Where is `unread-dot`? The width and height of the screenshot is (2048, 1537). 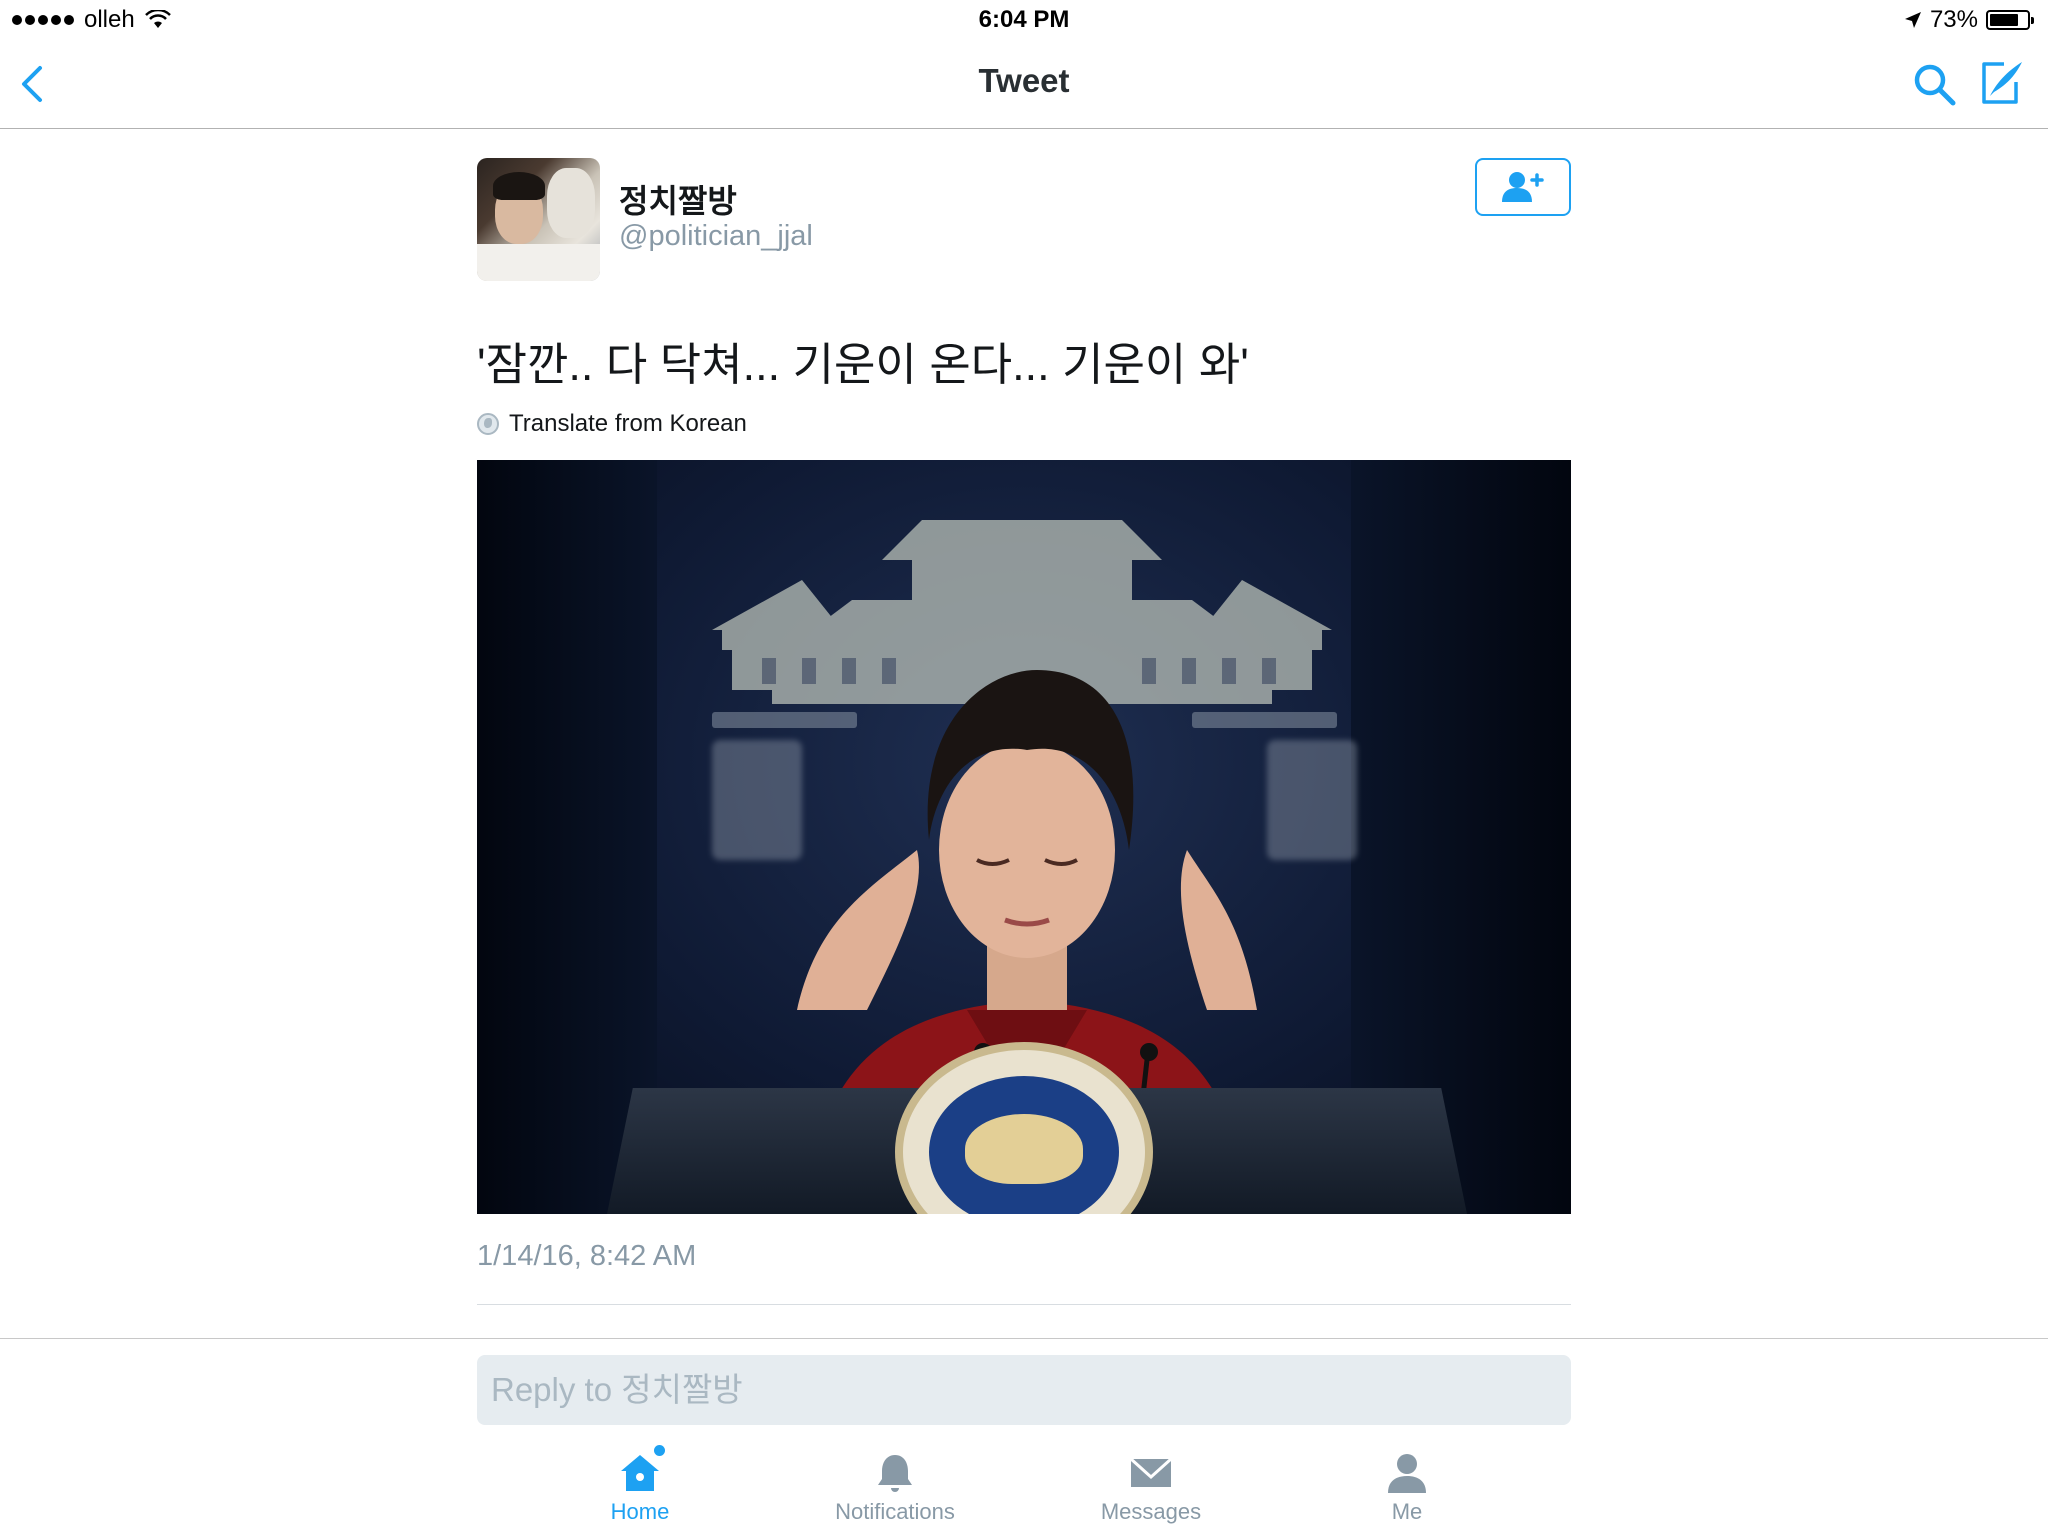
unread-dot is located at coordinates (659, 1450).